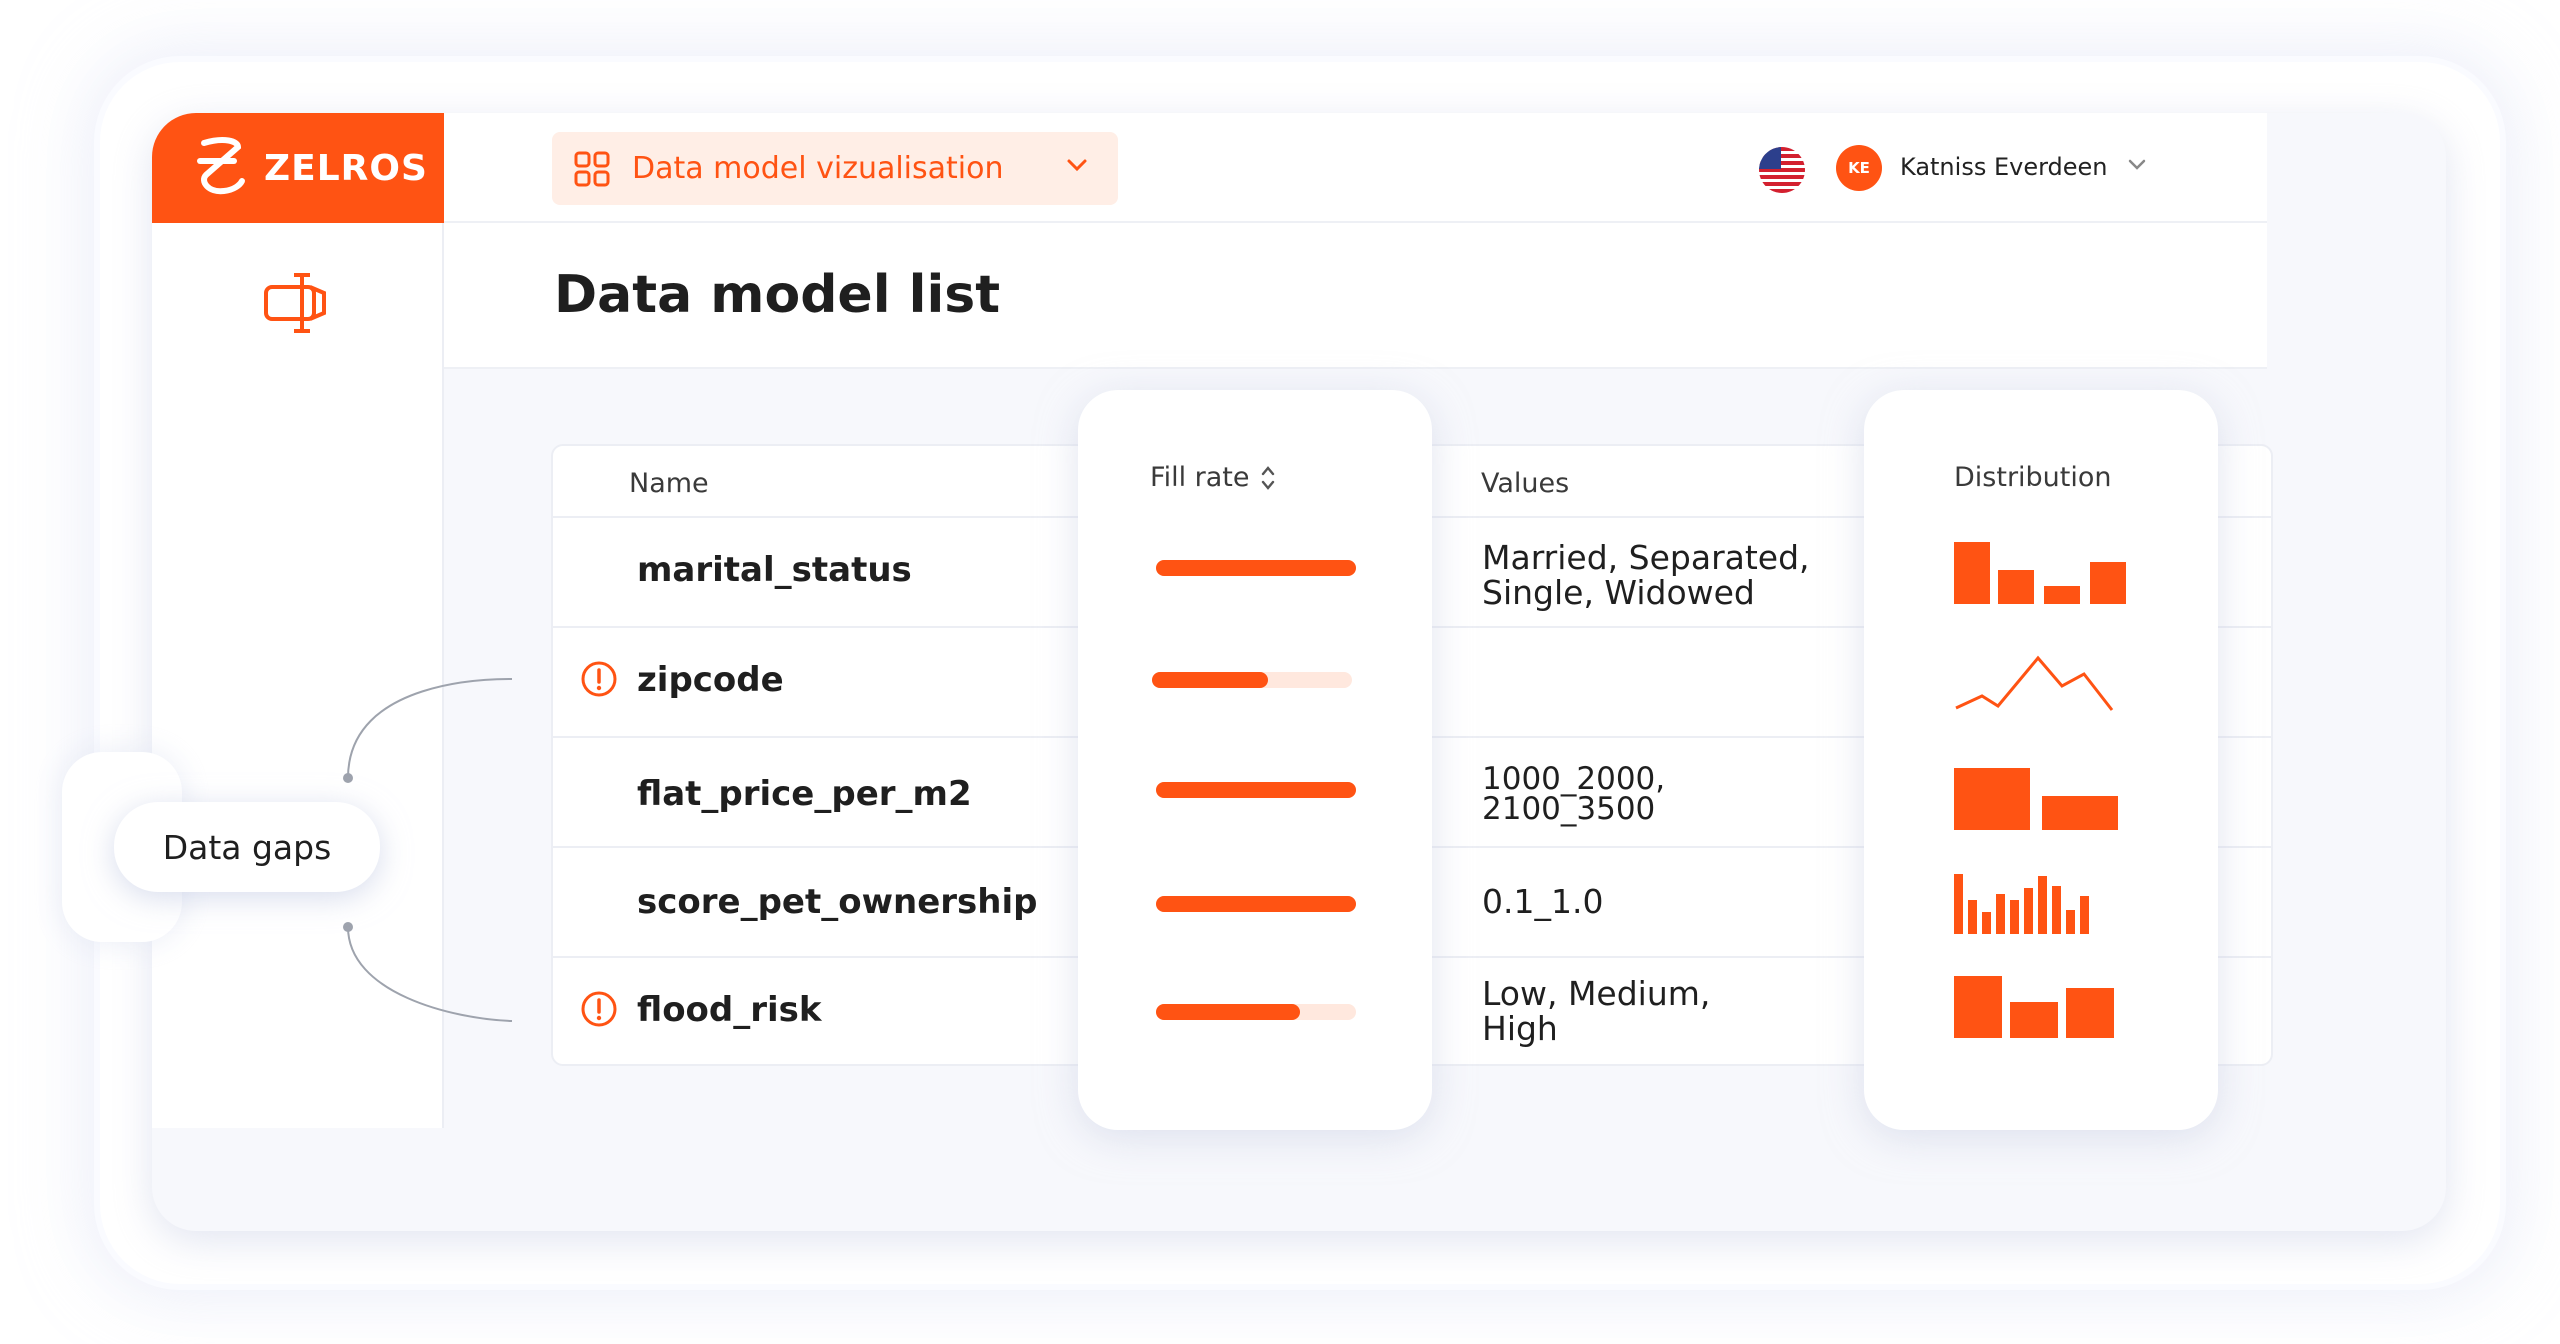  Describe the element at coordinates (669, 483) in the screenshot. I see `column-header-name: Name` at that location.